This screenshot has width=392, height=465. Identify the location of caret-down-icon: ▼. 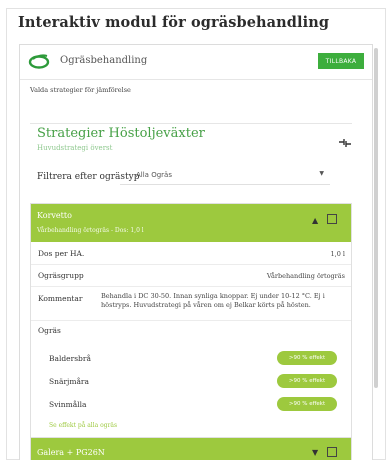
(321, 173).